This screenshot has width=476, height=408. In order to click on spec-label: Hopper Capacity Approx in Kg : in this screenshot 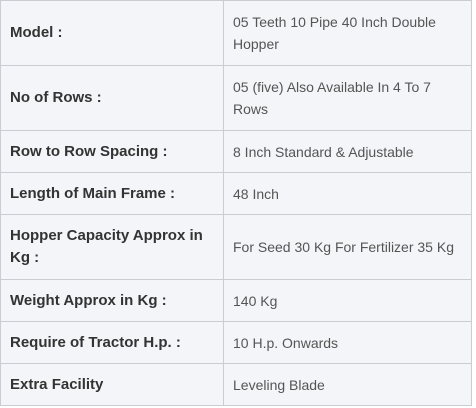, I will do `click(112, 247)`.